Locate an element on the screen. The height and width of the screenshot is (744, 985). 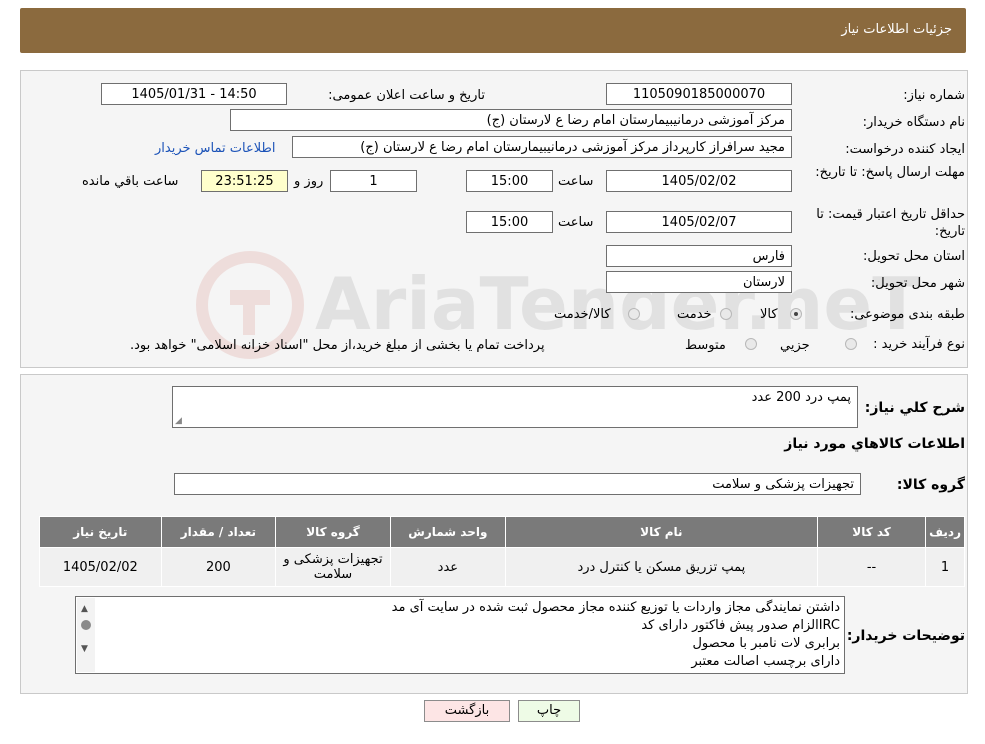
buyer-notes-label: توضیحات خریدار: is located at coordinates (905, 636).